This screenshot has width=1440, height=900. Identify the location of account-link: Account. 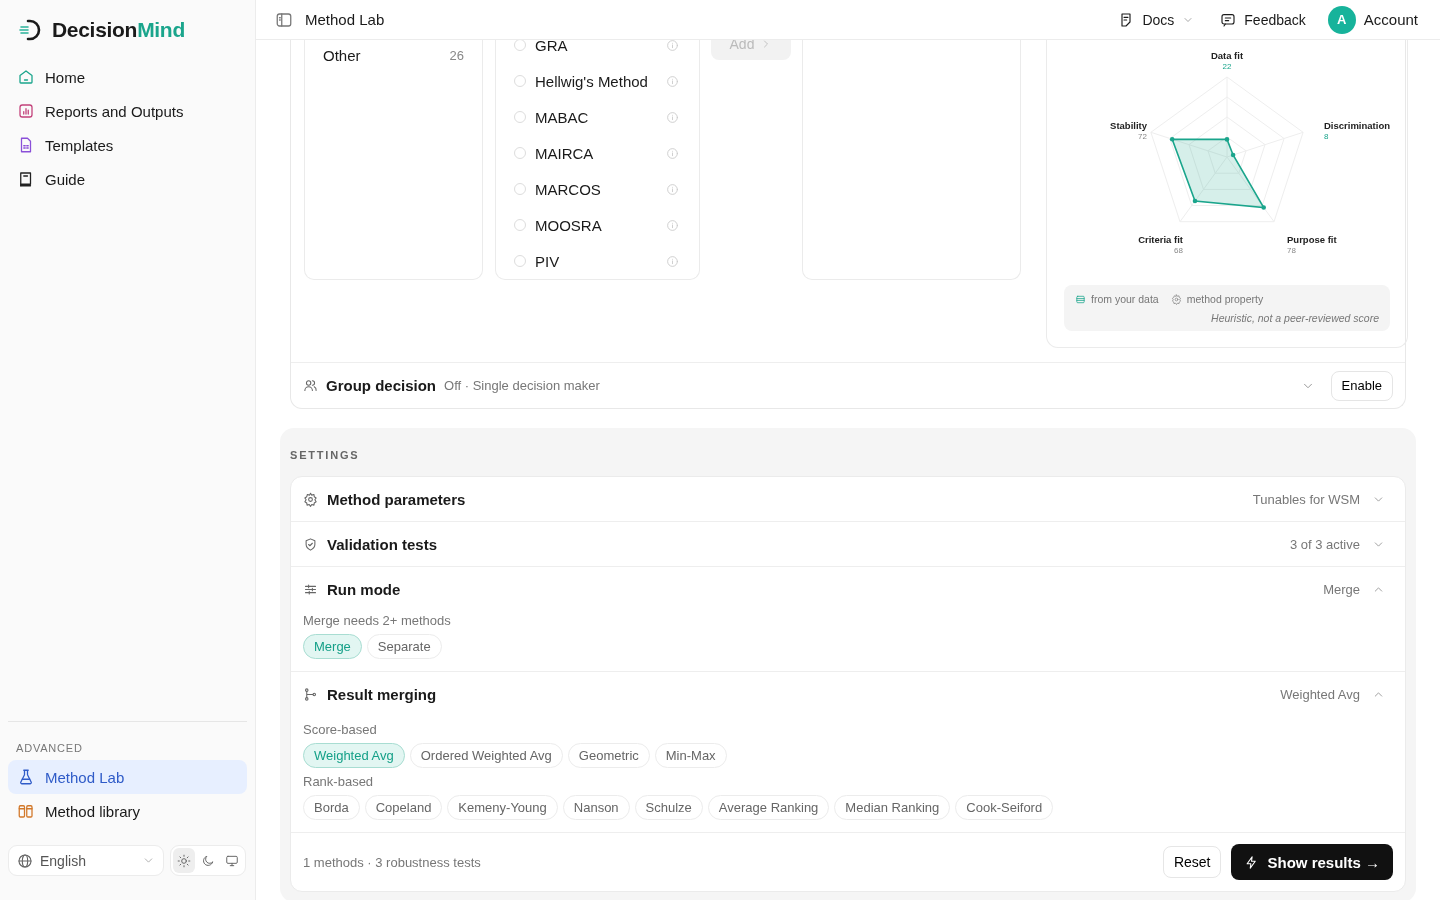
(1390, 19).